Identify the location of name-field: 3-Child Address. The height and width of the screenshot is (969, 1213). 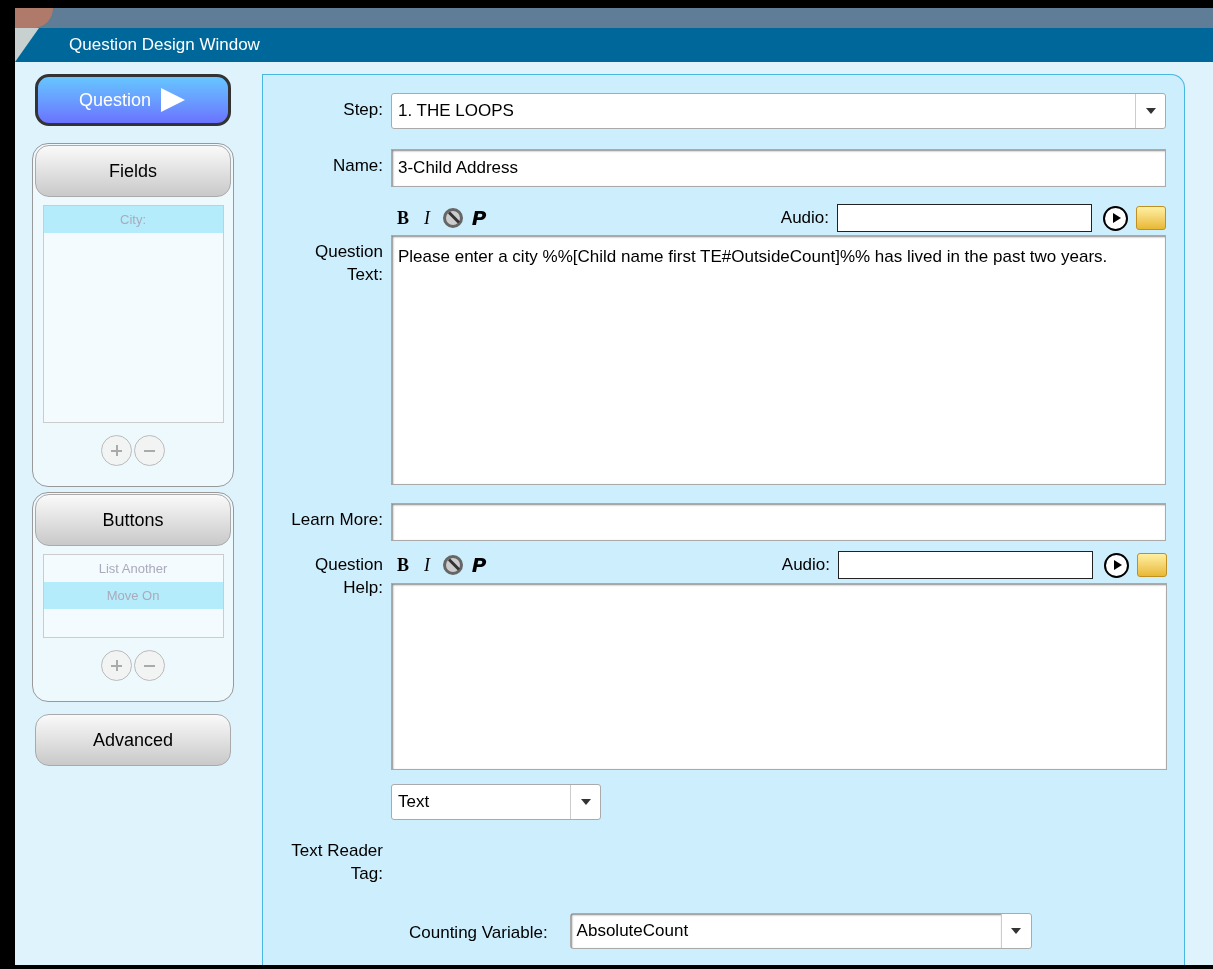
(778, 168).